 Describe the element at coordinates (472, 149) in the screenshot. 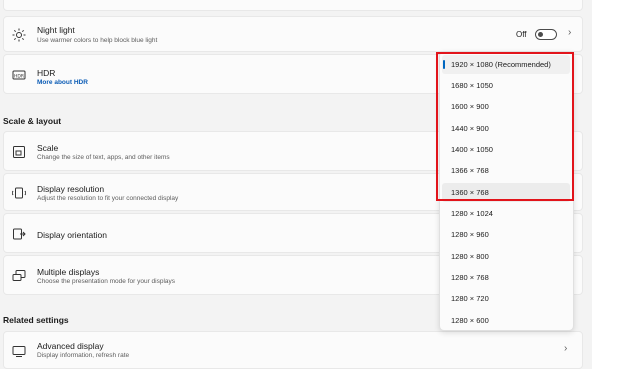

I see `resolution-option-label: 1400 × 1050` at that location.